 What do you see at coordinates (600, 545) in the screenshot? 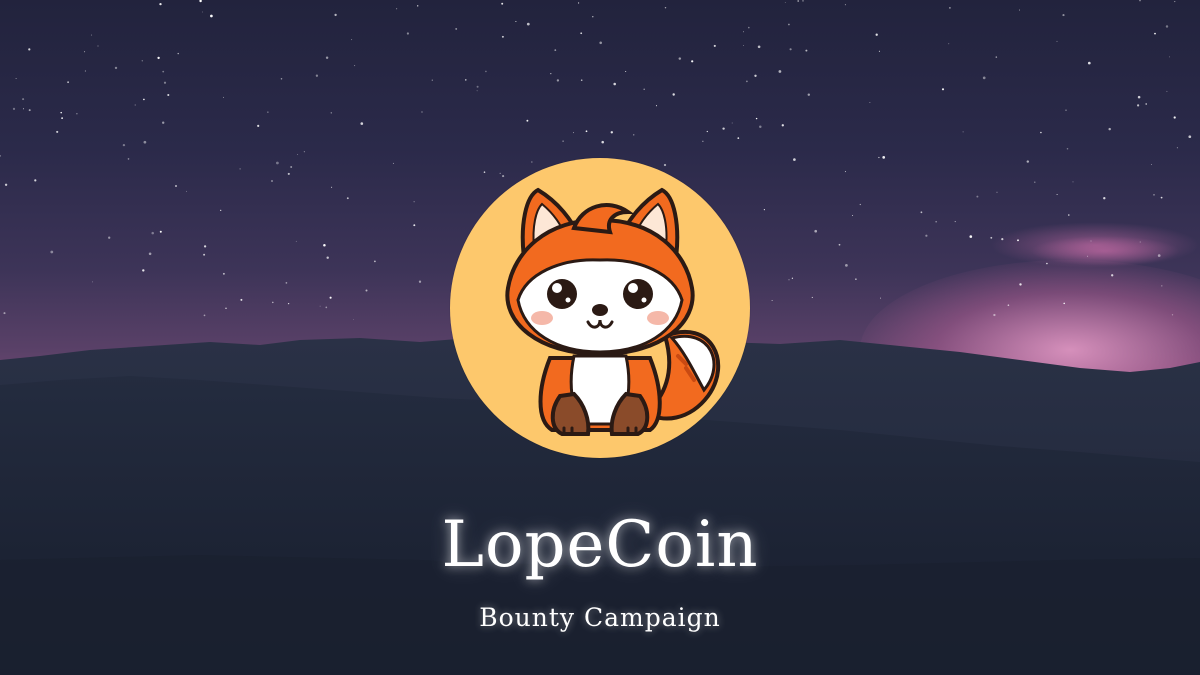
I see `brand-title: LopeCoin` at bounding box center [600, 545].